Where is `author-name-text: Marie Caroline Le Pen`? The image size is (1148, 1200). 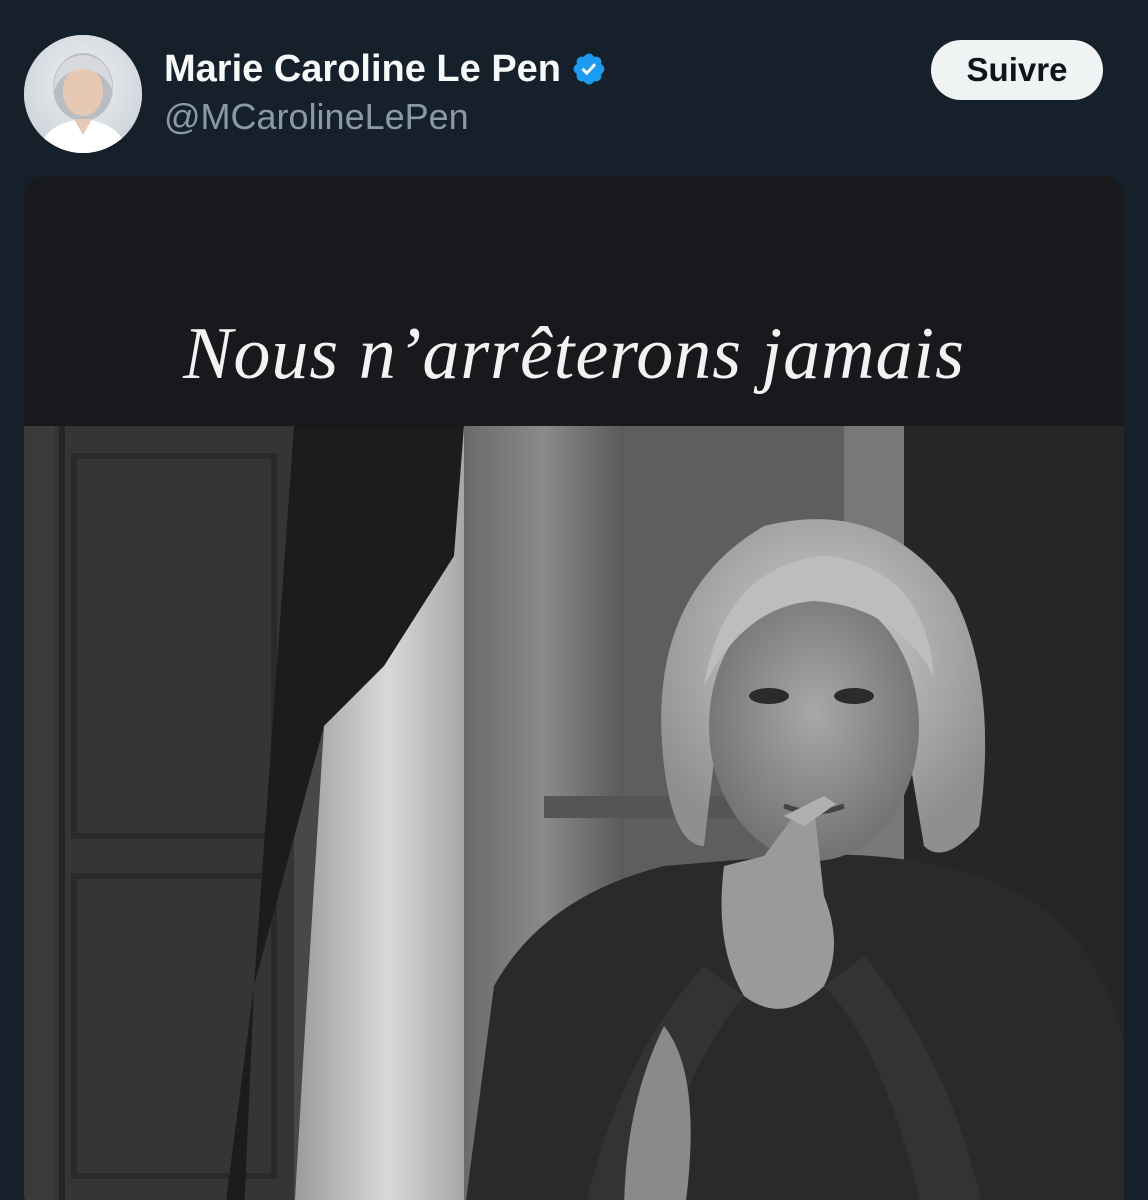 author-name-text: Marie Caroline Le Pen is located at coordinates (363, 69).